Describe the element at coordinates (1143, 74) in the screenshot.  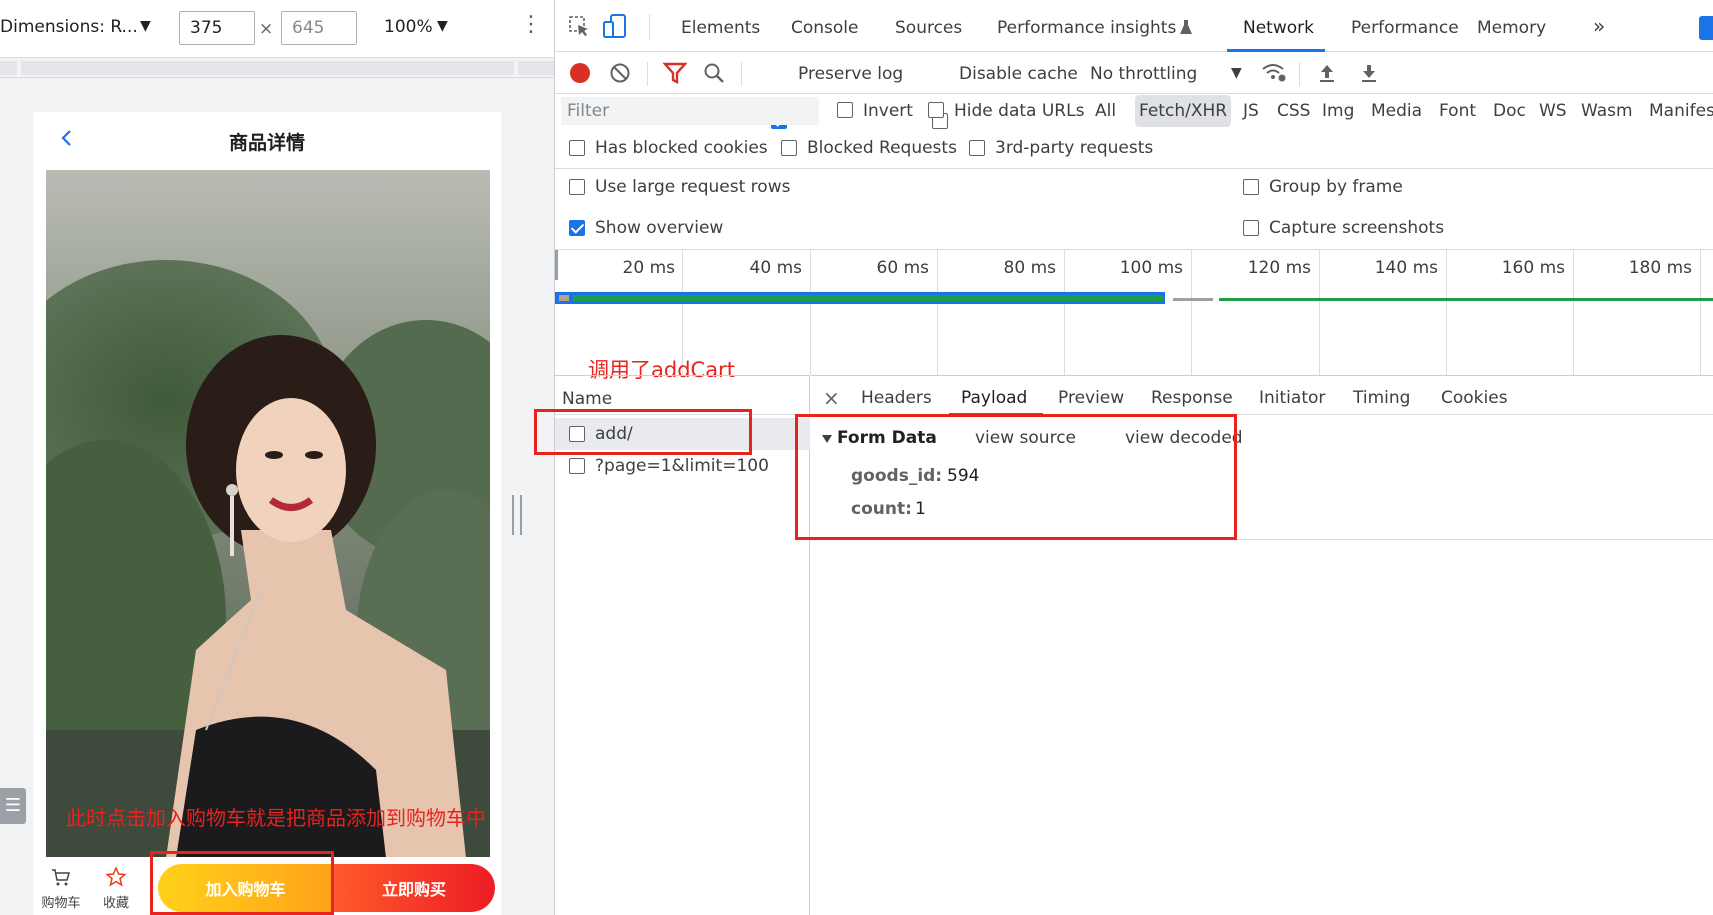
I see `throttling-dropdown: No throttling` at that location.